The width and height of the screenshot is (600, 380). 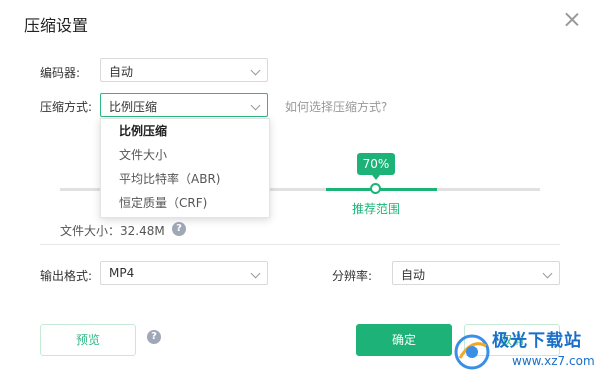 I want to click on compress-mode-label: 压缩方式:, so click(x=66, y=107).